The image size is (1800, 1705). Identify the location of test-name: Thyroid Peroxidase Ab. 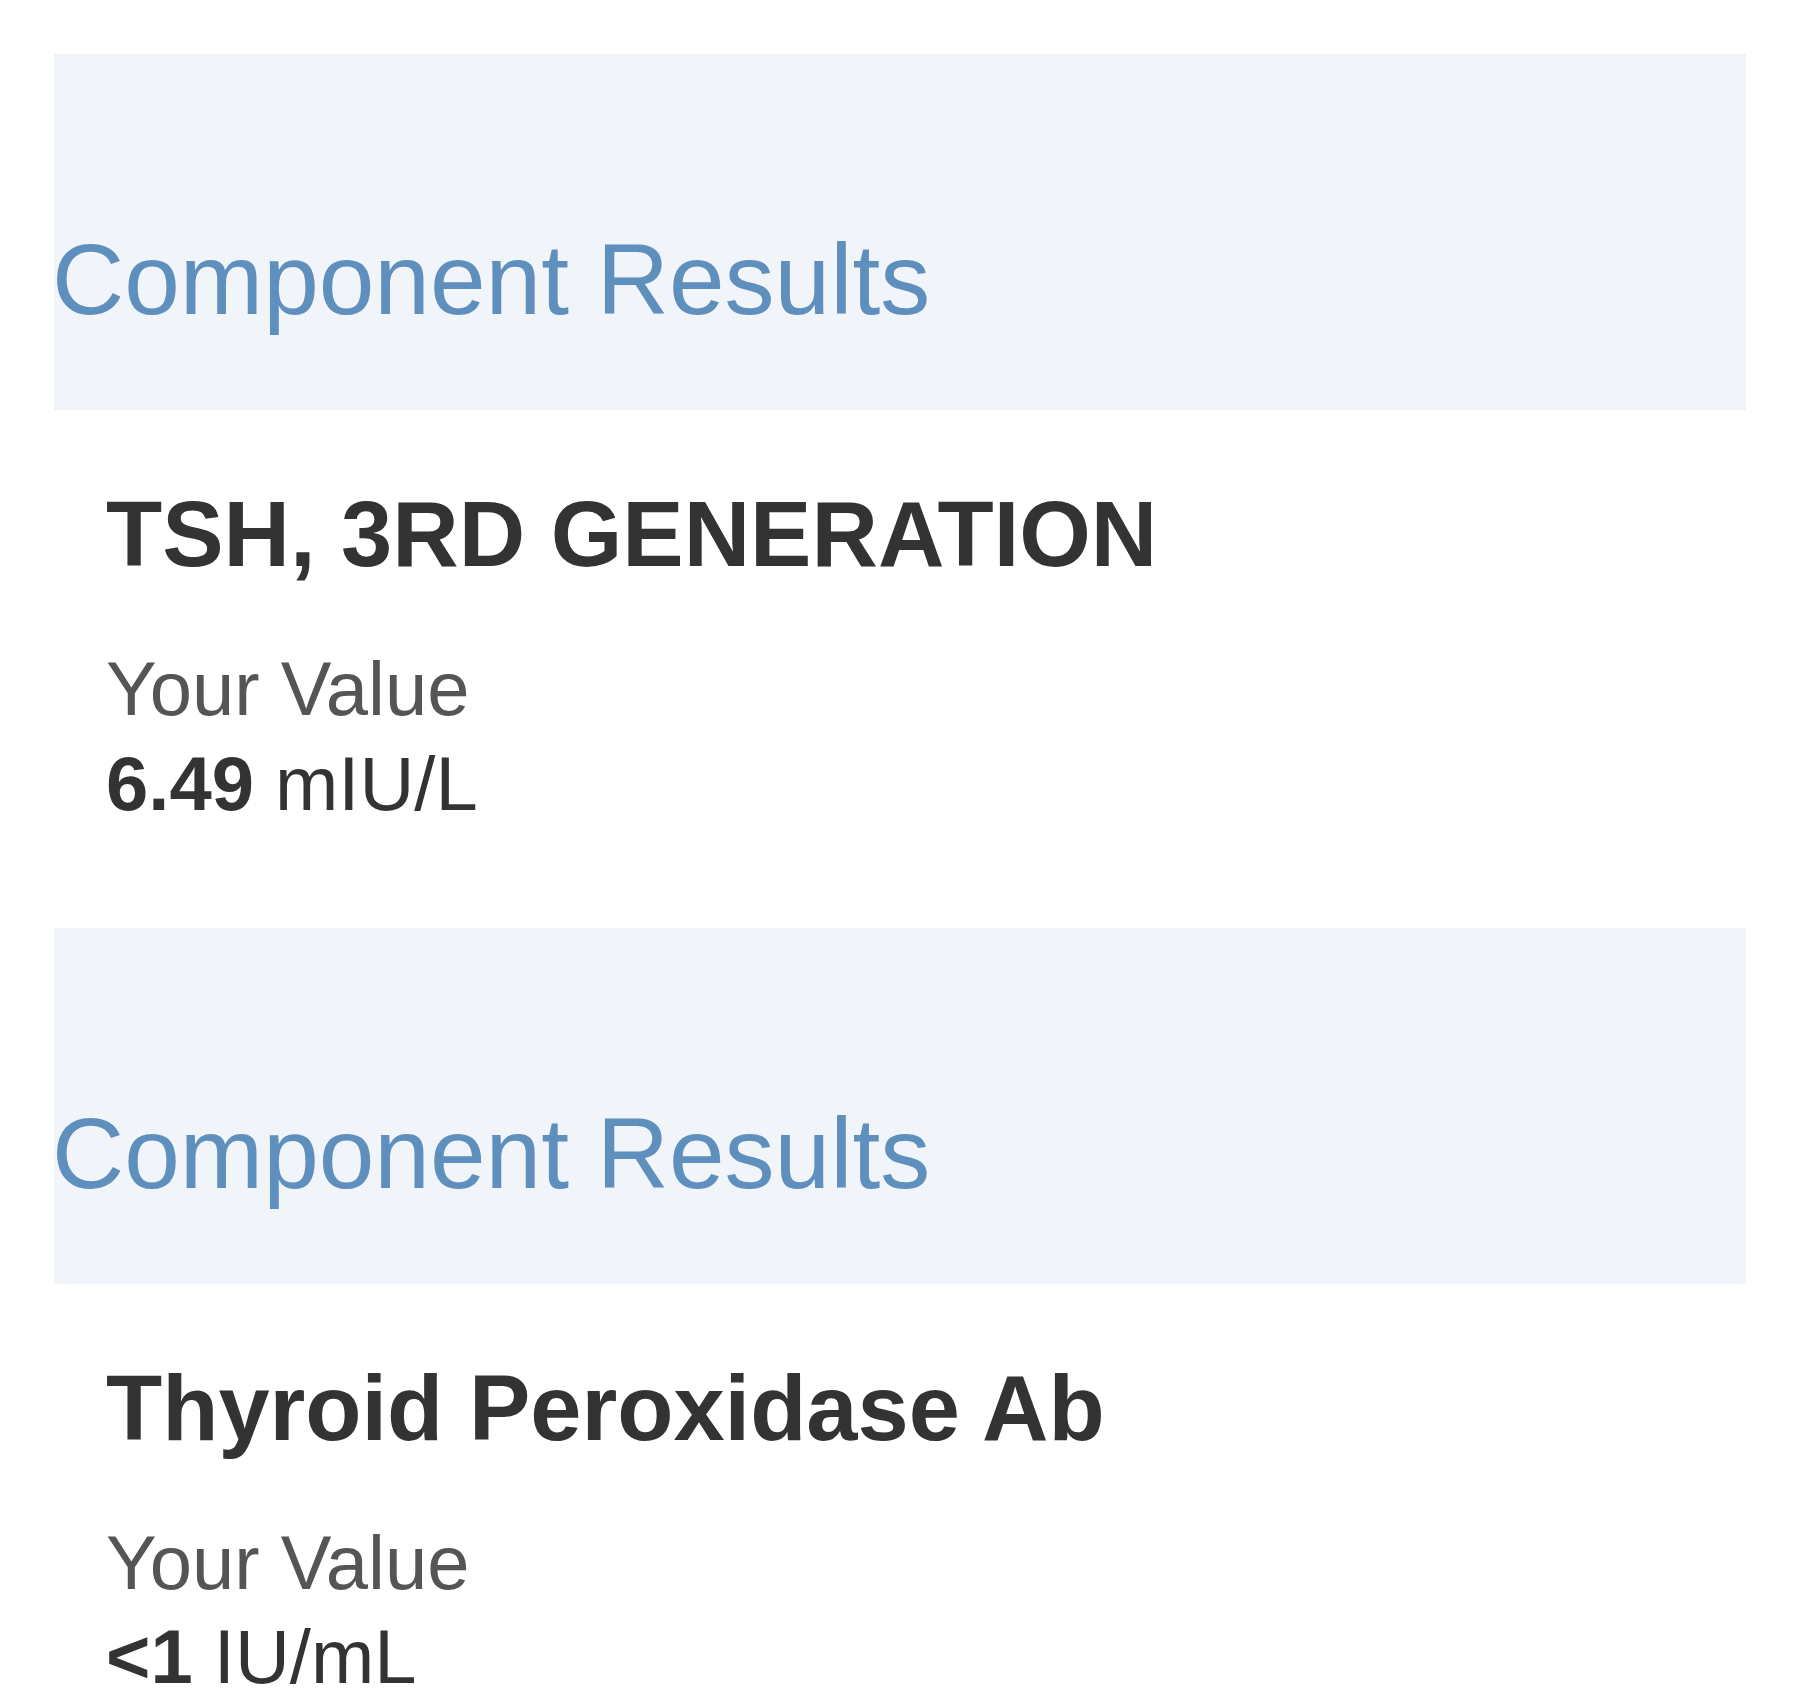
(606, 1408).